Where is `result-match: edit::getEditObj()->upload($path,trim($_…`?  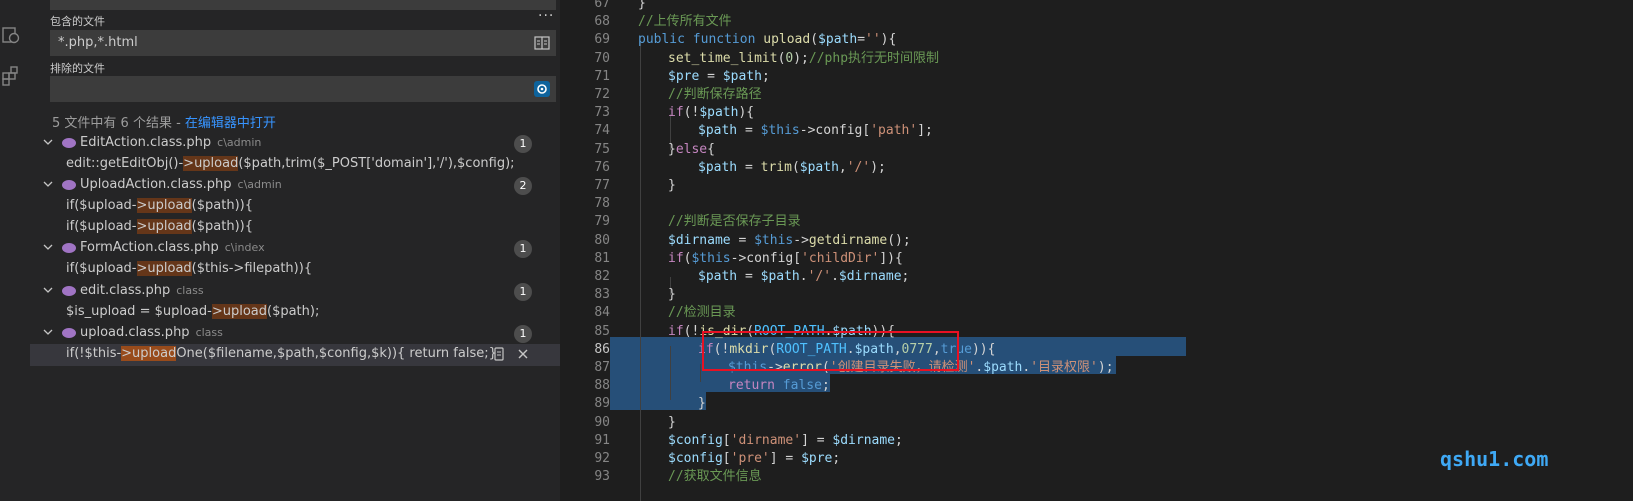
result-match: edit::getEditObj()->upload($path,trim($_… is located at coordinates (295, 165).